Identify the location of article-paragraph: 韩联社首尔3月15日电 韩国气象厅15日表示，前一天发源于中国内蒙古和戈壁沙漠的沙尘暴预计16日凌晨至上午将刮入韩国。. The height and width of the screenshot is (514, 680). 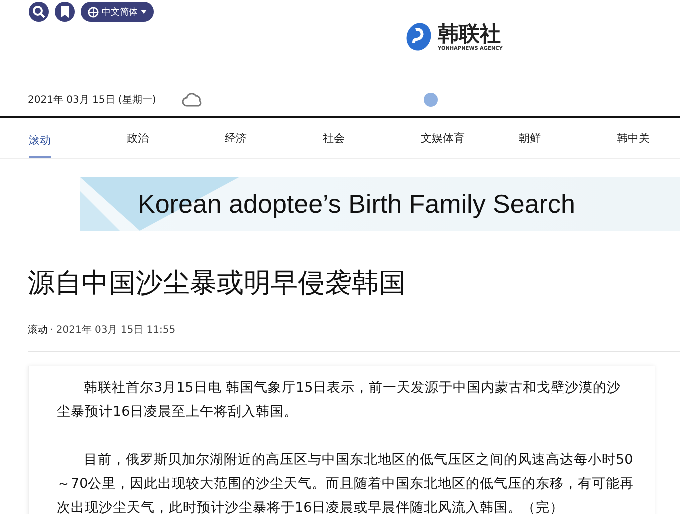
(339, 400).